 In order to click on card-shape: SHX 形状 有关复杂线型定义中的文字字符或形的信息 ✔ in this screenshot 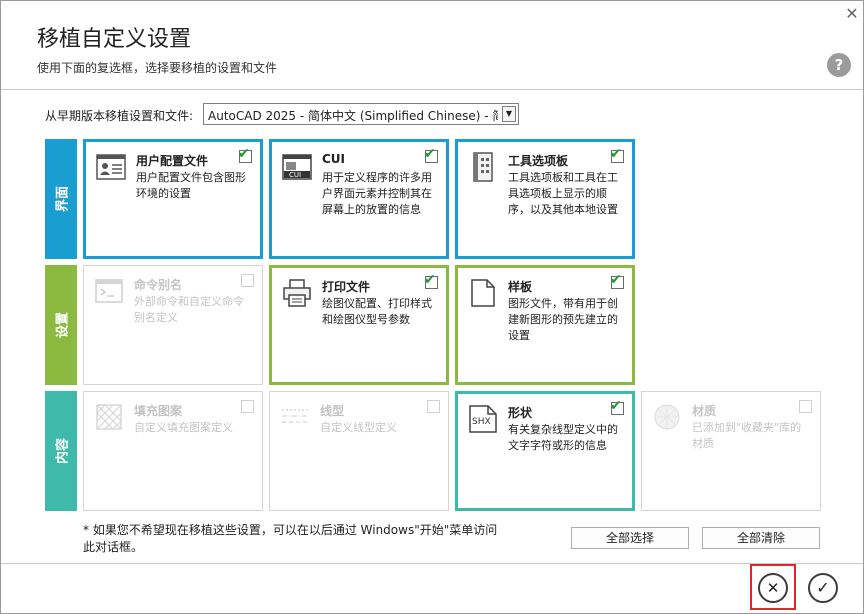, I will do `click(545, 451)`.